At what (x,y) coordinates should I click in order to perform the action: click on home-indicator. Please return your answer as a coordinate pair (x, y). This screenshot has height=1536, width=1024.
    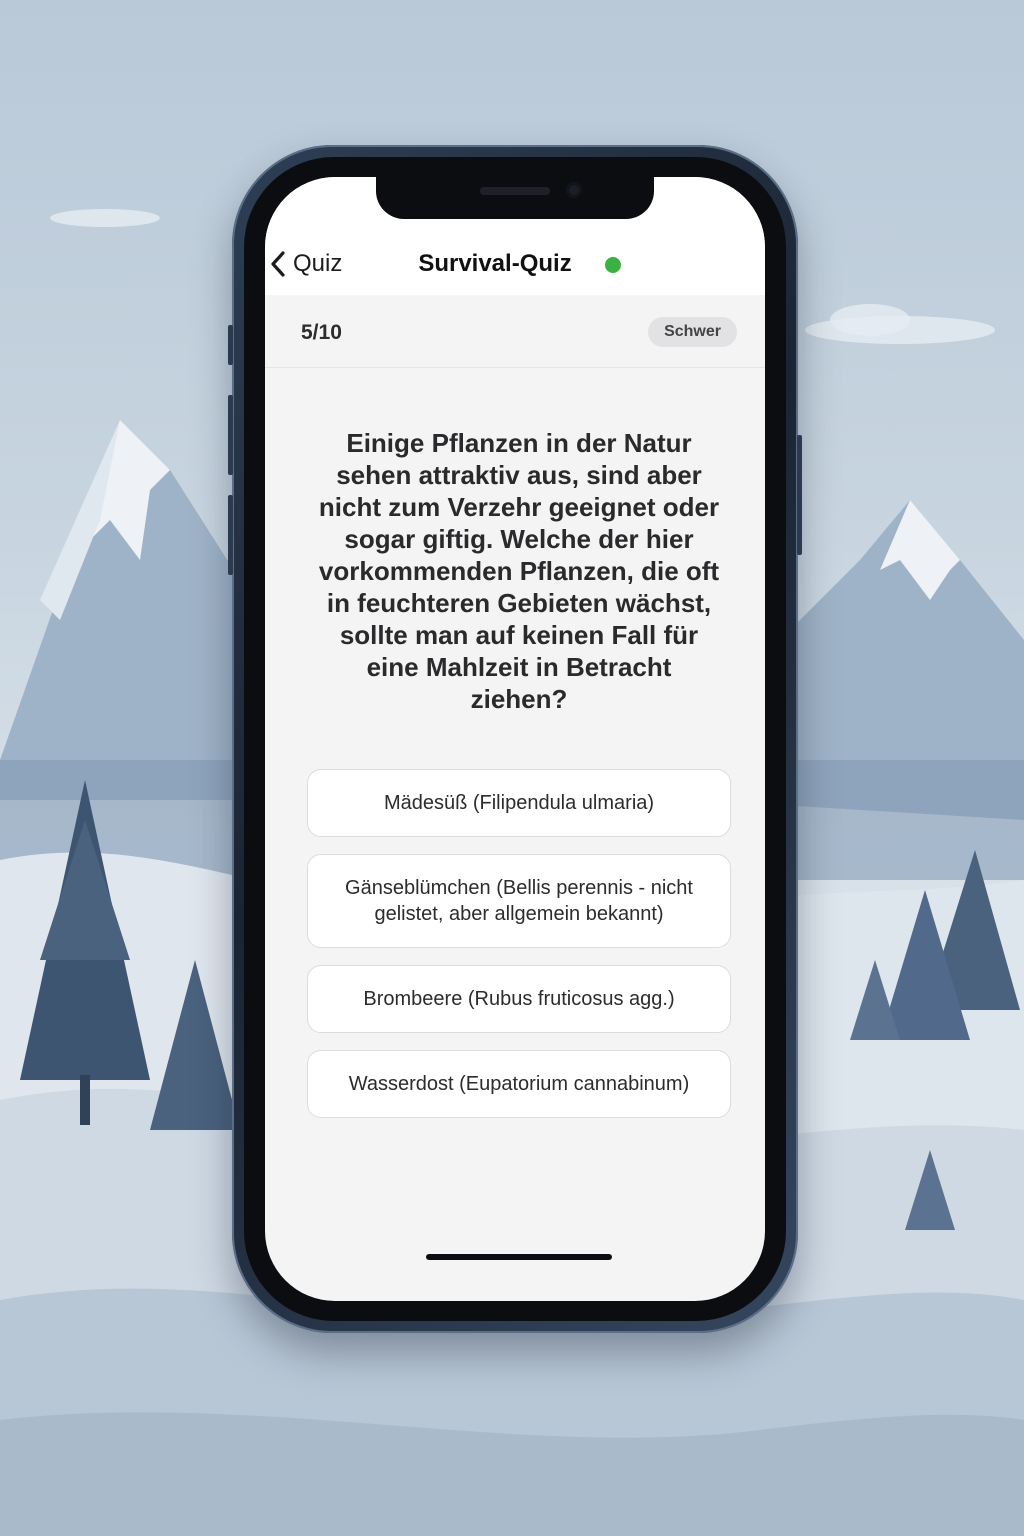
    Looking at the image, I should click on (519, 1257).